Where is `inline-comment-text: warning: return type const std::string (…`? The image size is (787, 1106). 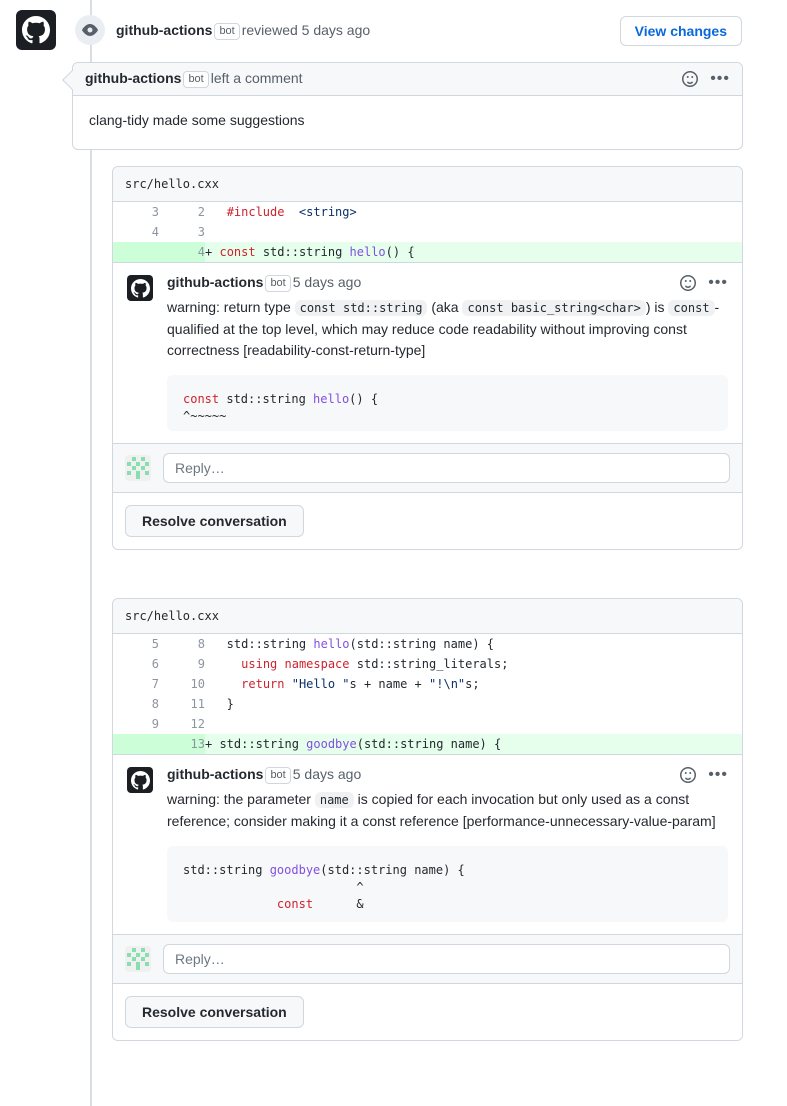 inline-comment-text: warning: return type const std::string (… is located at coordinates (443, 328).